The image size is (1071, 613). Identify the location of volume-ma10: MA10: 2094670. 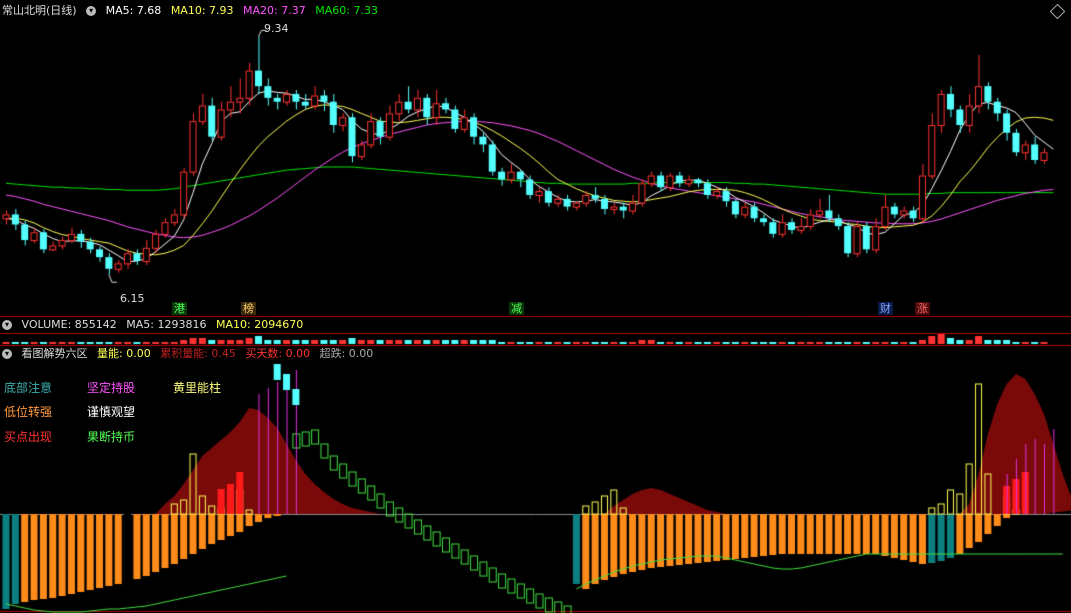
(259, 324).